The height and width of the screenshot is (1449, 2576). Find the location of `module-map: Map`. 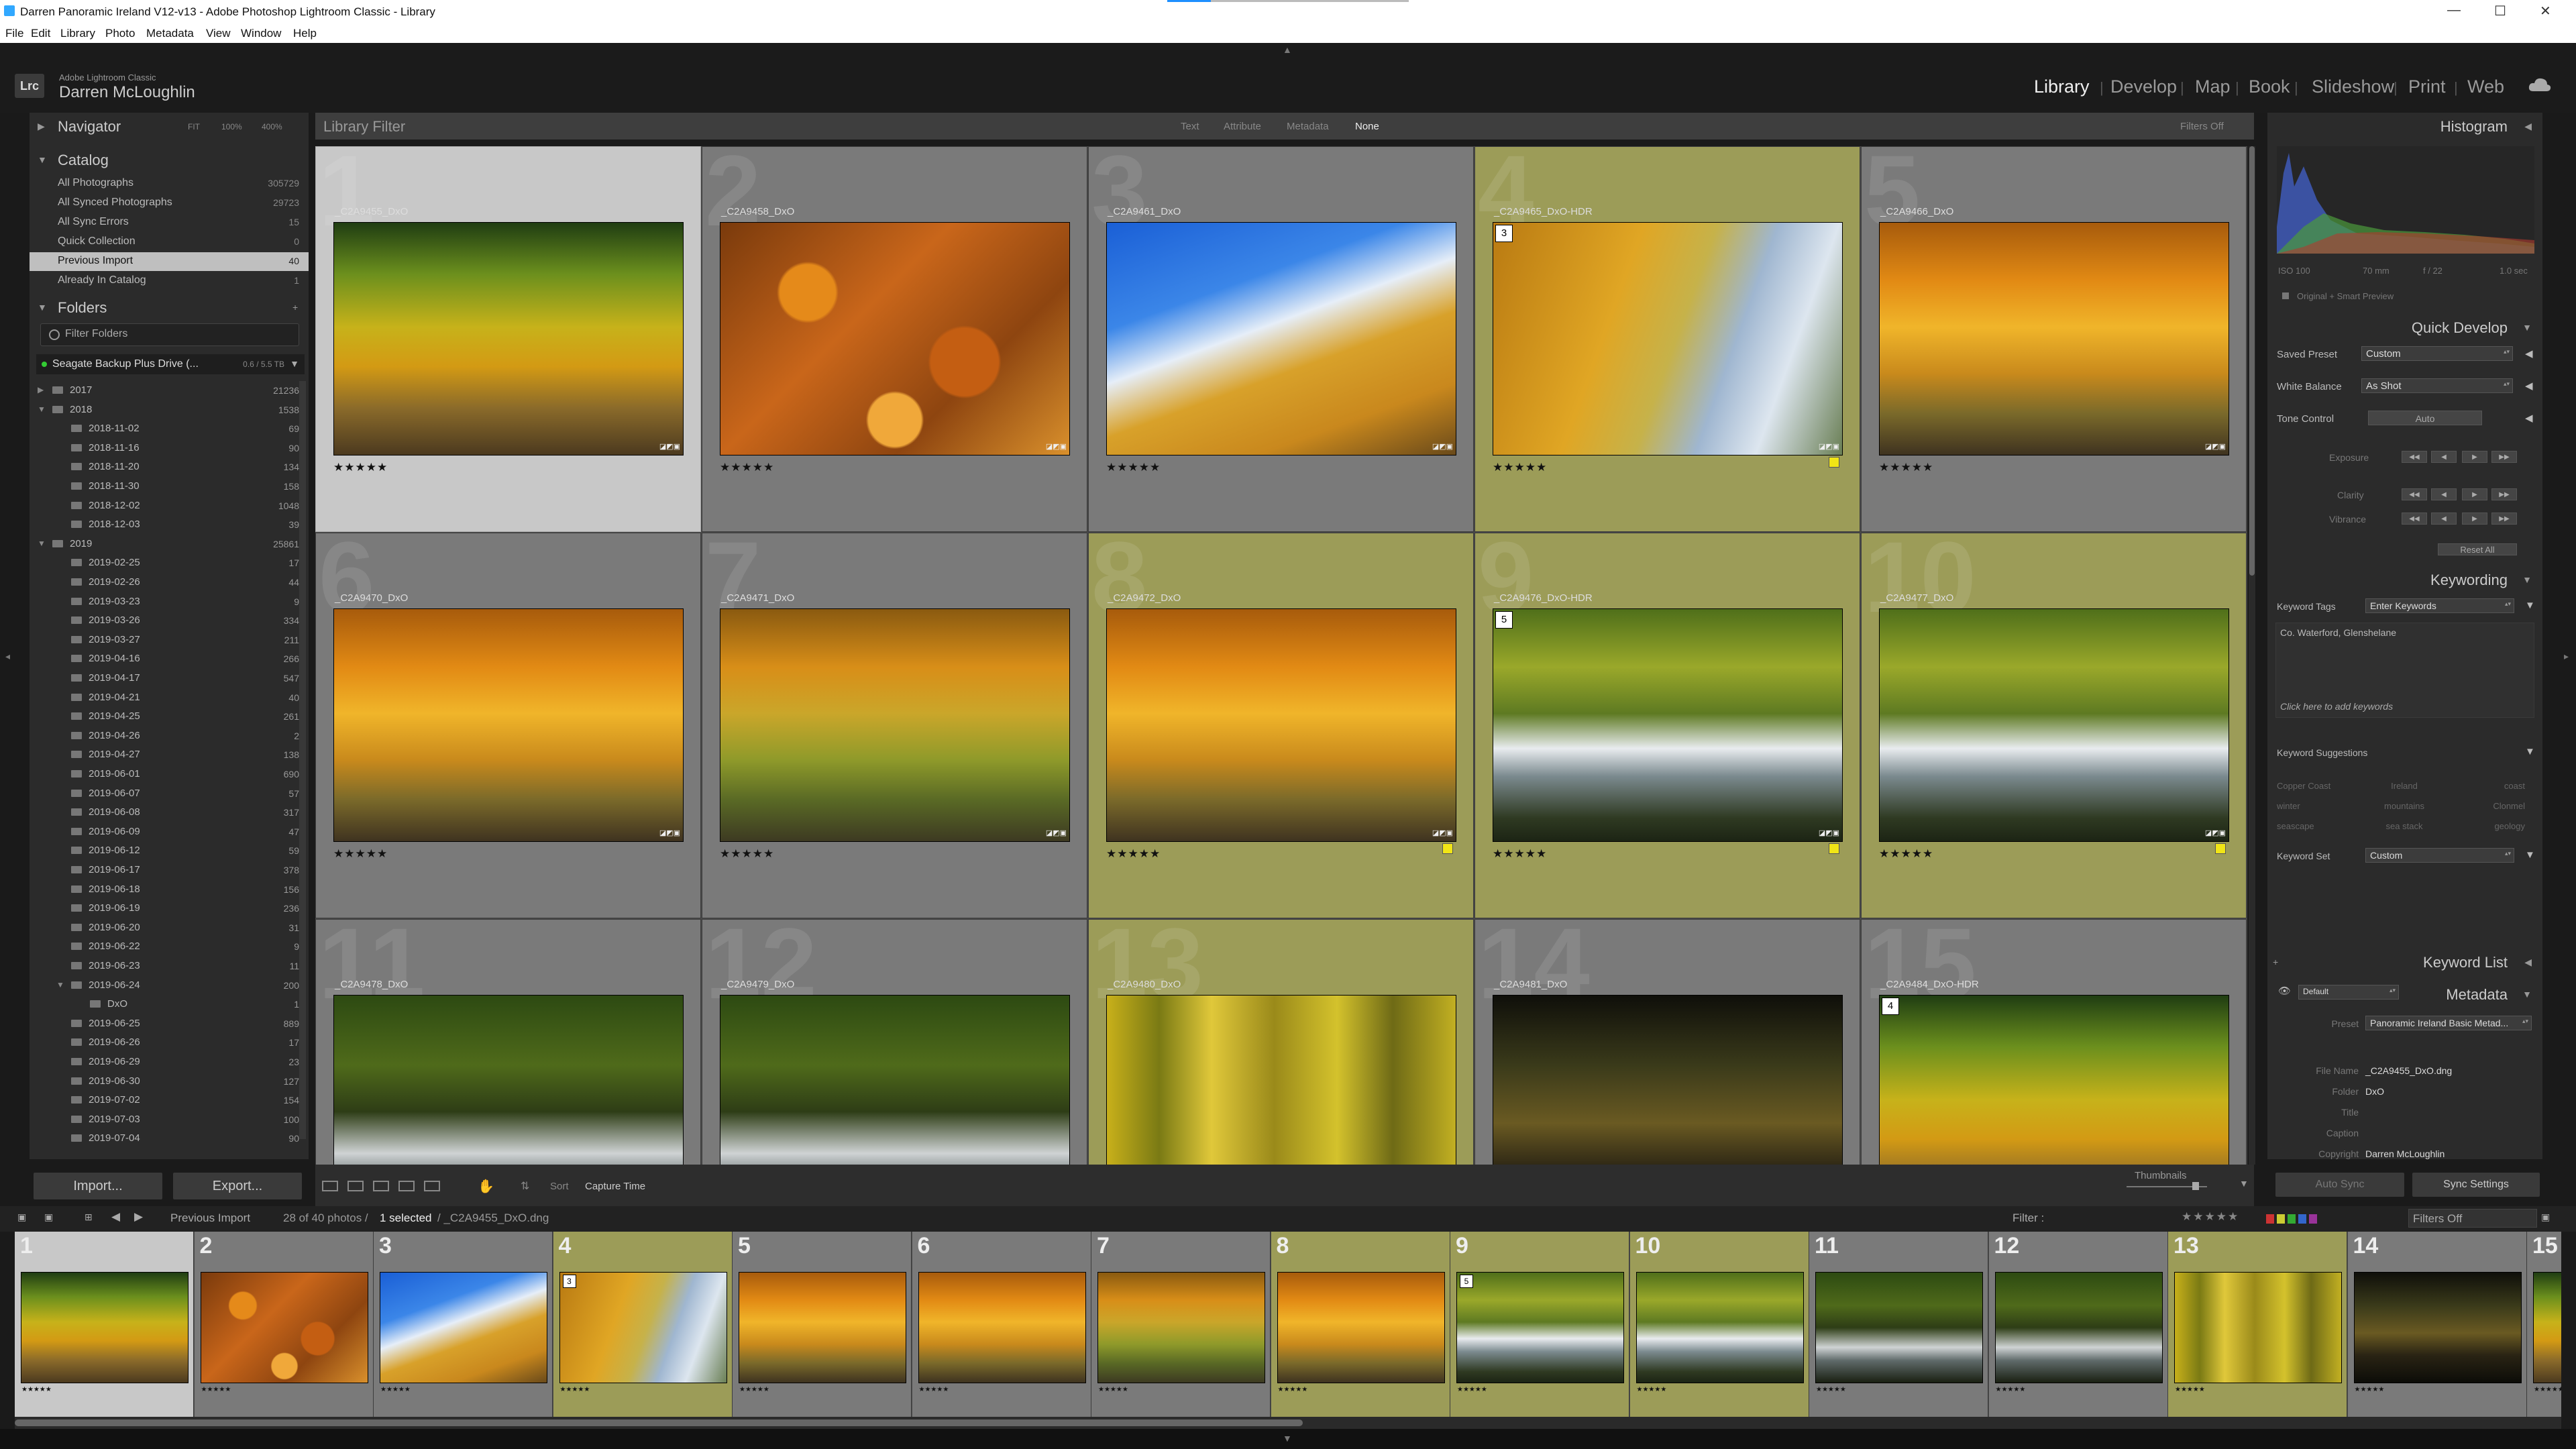

module-map: Map is located at coordinates (2213, 86).